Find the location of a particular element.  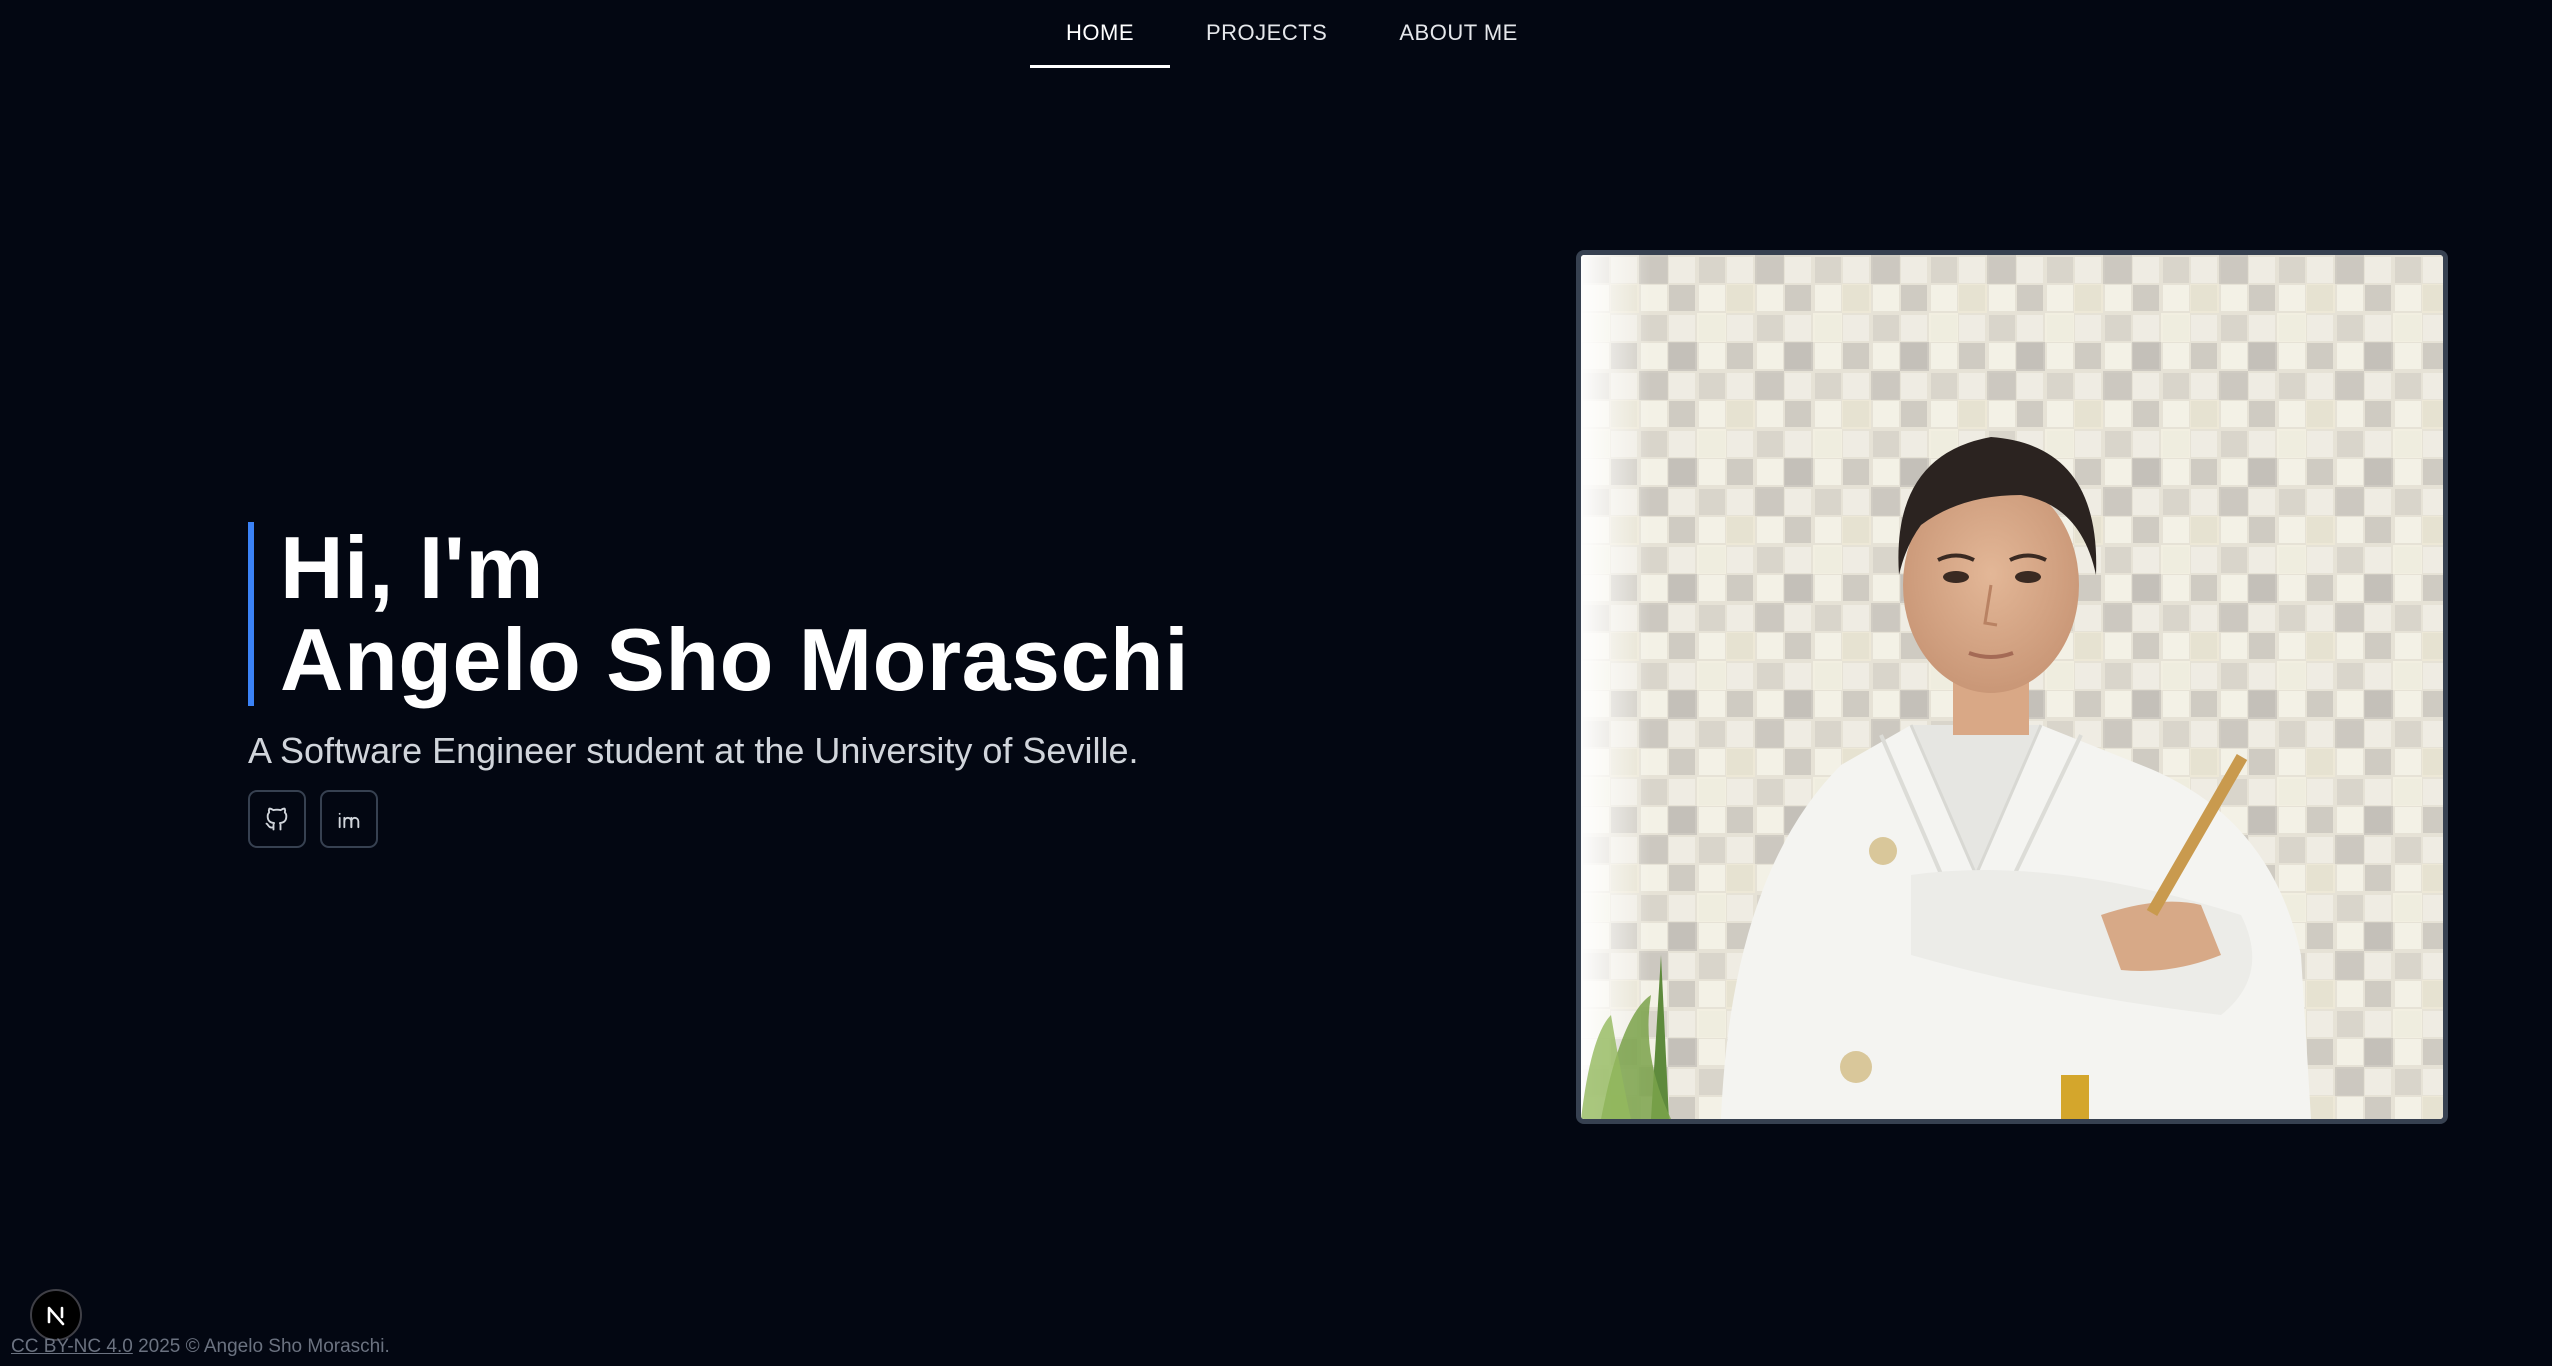

hero-greeting: Hi, I'm is located at coordinates (412, 567).